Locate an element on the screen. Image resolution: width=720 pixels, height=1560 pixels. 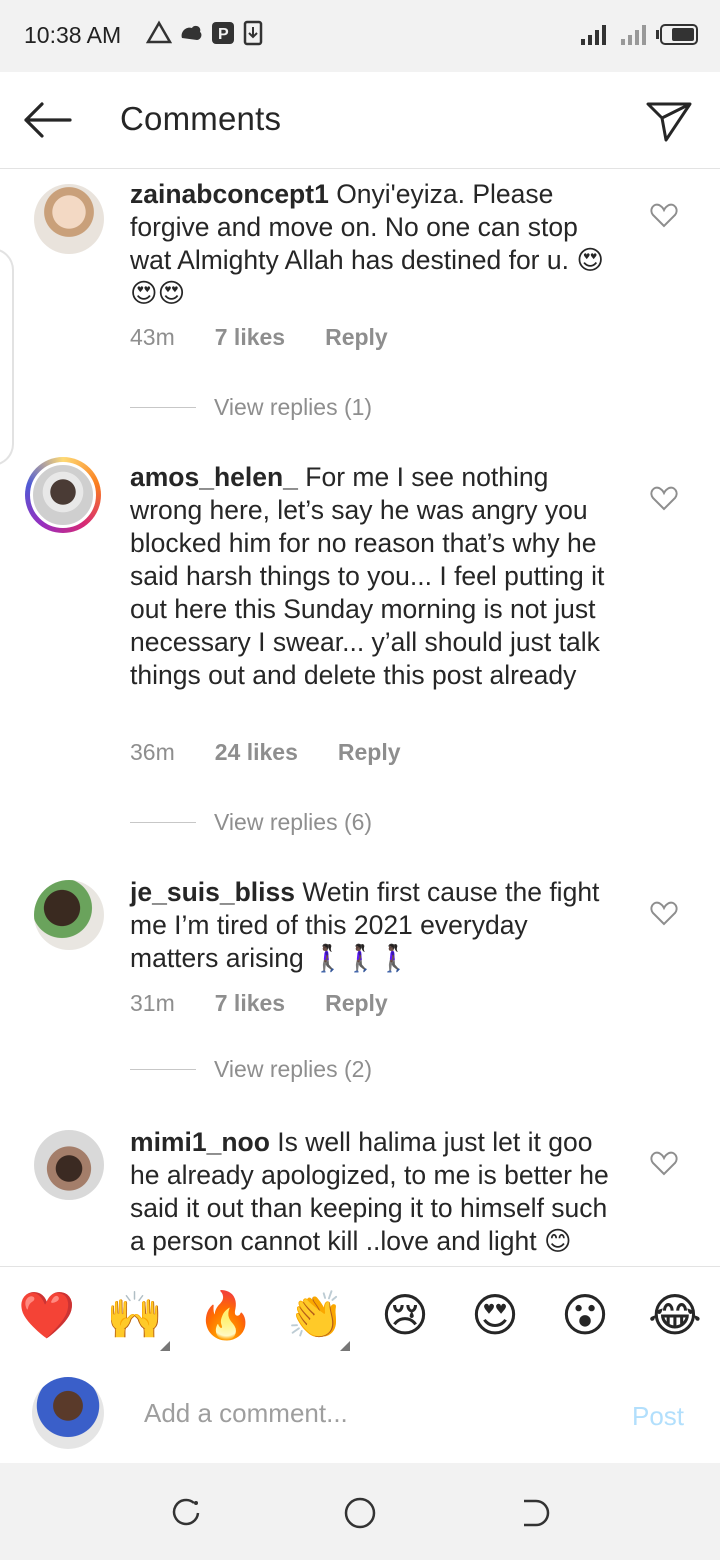
view-replies-link: View replies (2) is located at coordinates (251, 1069).